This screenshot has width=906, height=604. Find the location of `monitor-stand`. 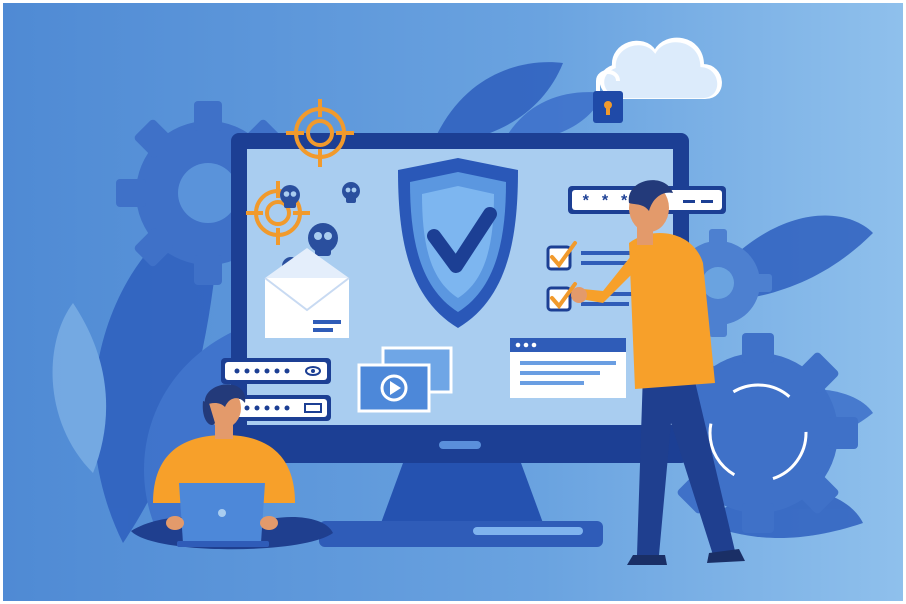

monitor-stand is located at coordinates (462, 493).